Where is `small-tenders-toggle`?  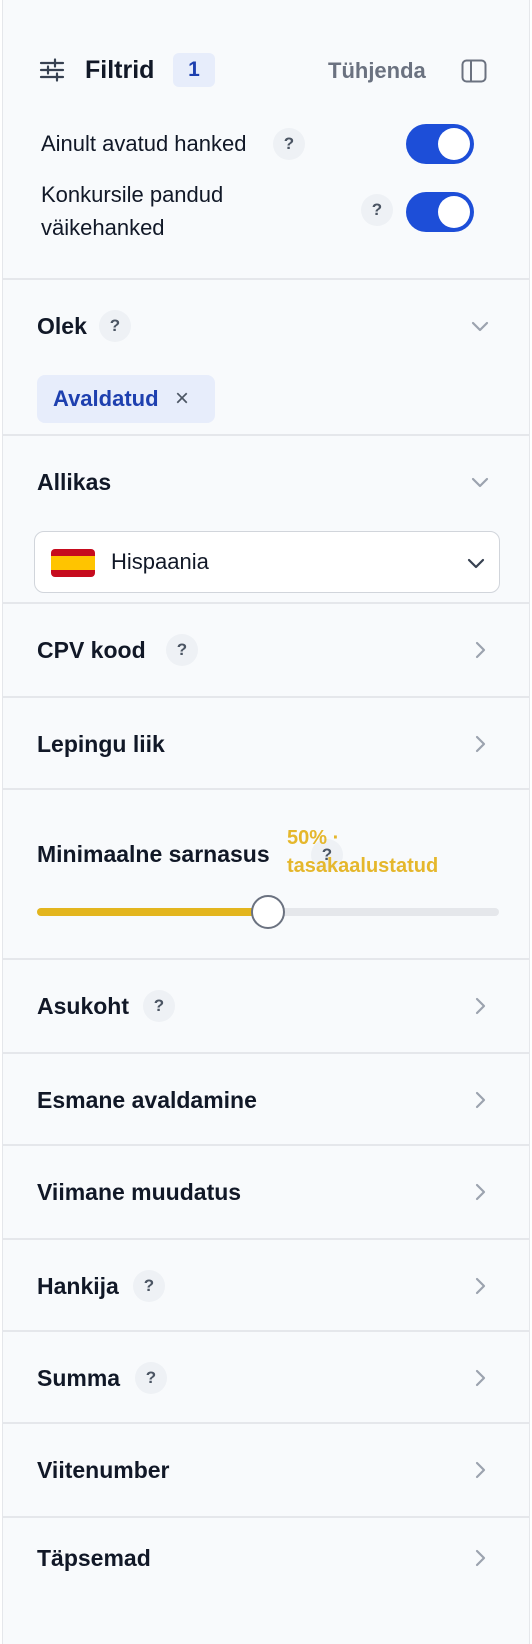 small-tenders-toggle is located at coordinates (440, 212).